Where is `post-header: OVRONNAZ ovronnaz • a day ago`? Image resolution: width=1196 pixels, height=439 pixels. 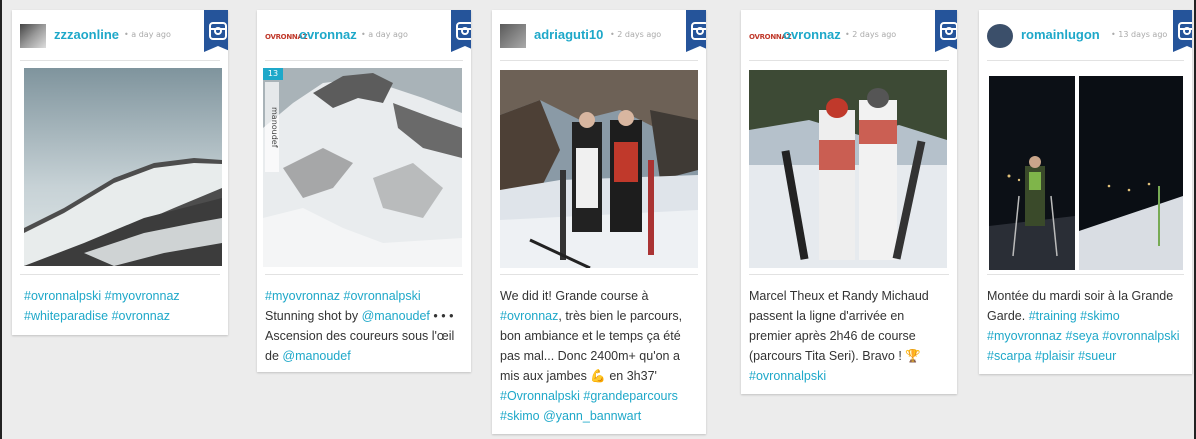 post-header: OVRONNAZ ovronnaz • a day ago is located at coordinates (368, 31).